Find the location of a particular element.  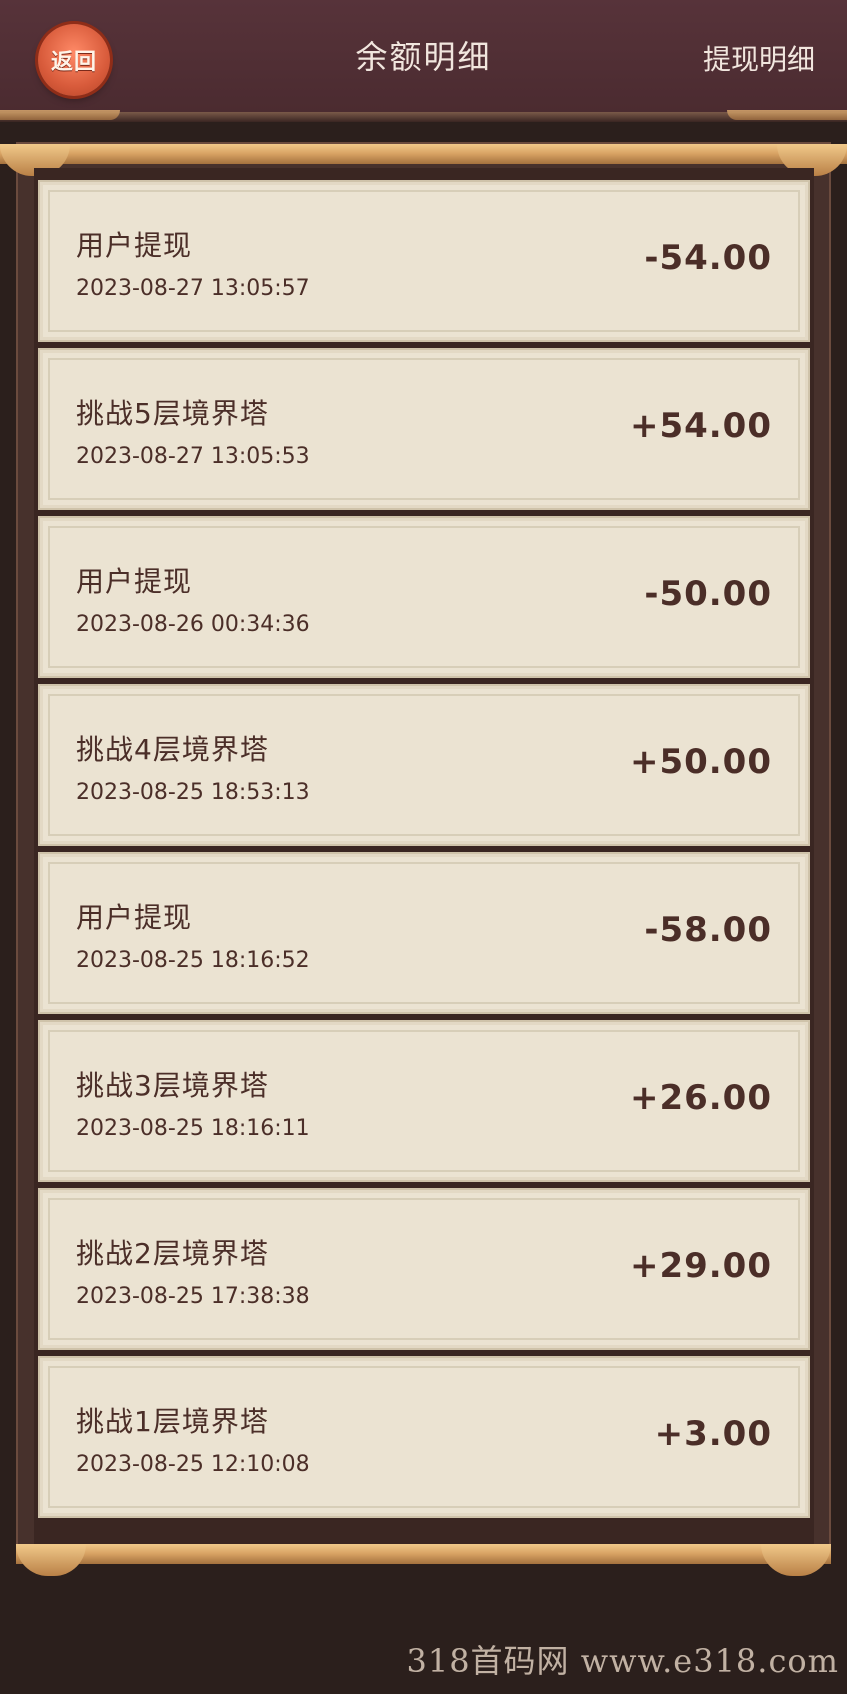

record-amount: +50.00 is located at coordinates (700, 762).